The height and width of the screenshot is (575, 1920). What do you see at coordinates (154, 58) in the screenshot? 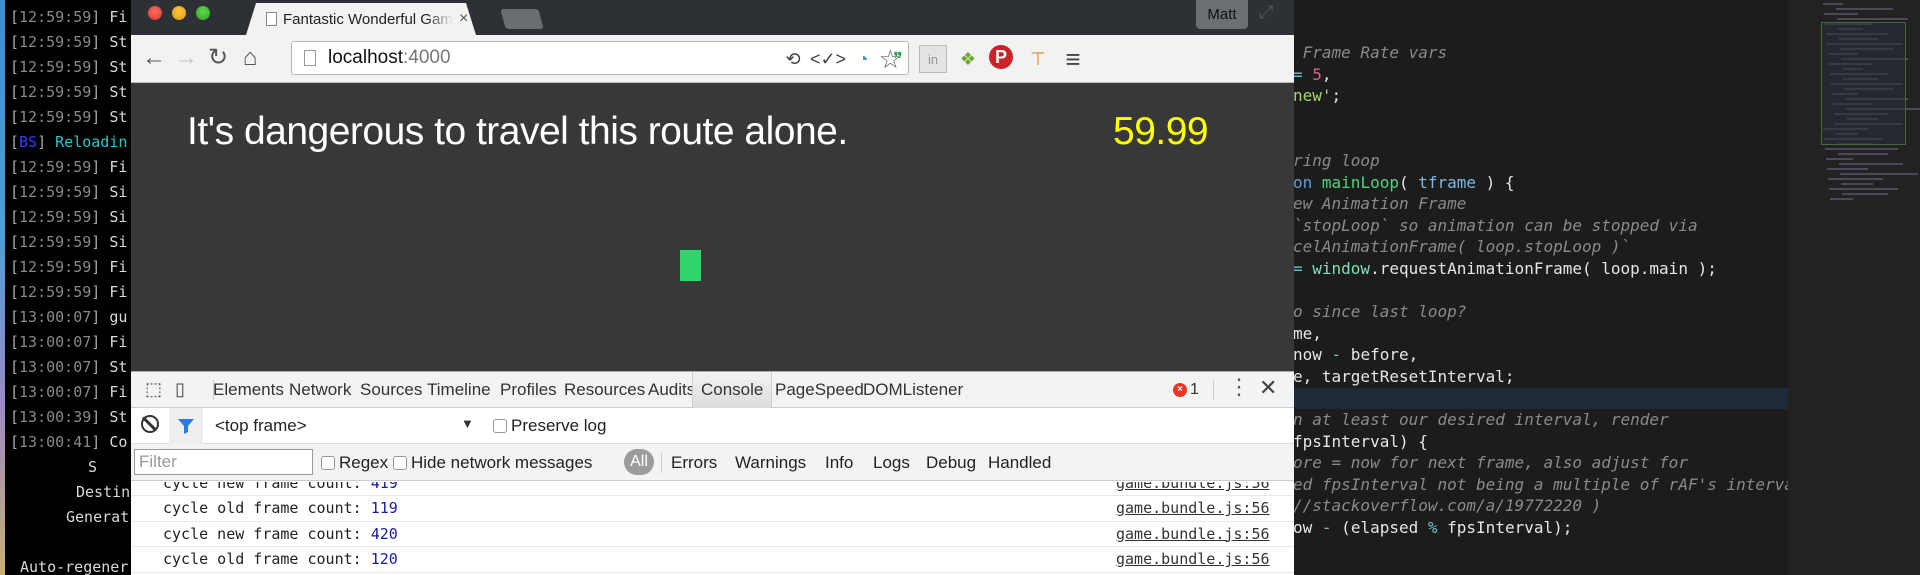
I see `back-button: ←` at bounding box center [154, 58].